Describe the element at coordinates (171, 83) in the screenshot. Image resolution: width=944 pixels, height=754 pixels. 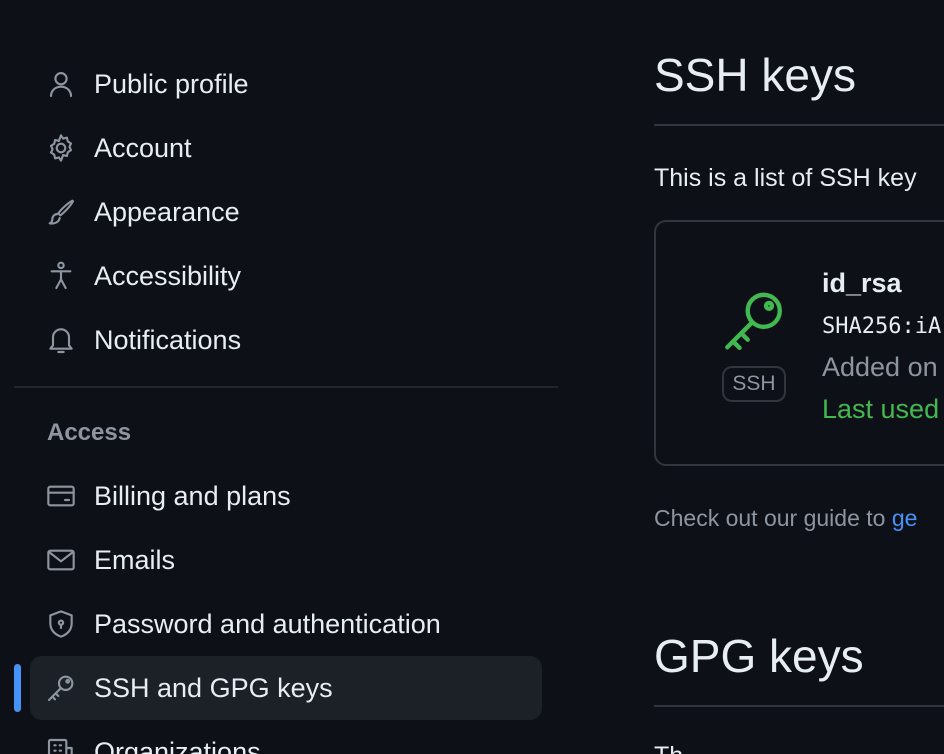
I see `sidebar-item-label: Public profile` at that location.